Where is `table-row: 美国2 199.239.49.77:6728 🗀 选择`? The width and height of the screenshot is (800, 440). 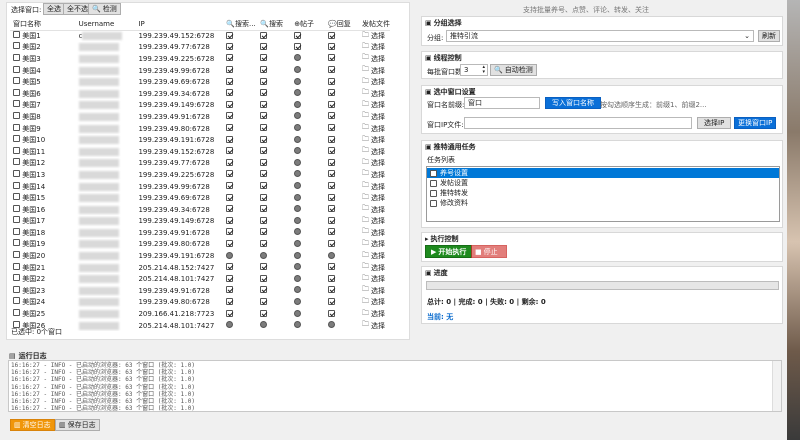 table-row: 美国2 199.239.49.77:6728 🗀 选择 is located at coordinates (200, 48).